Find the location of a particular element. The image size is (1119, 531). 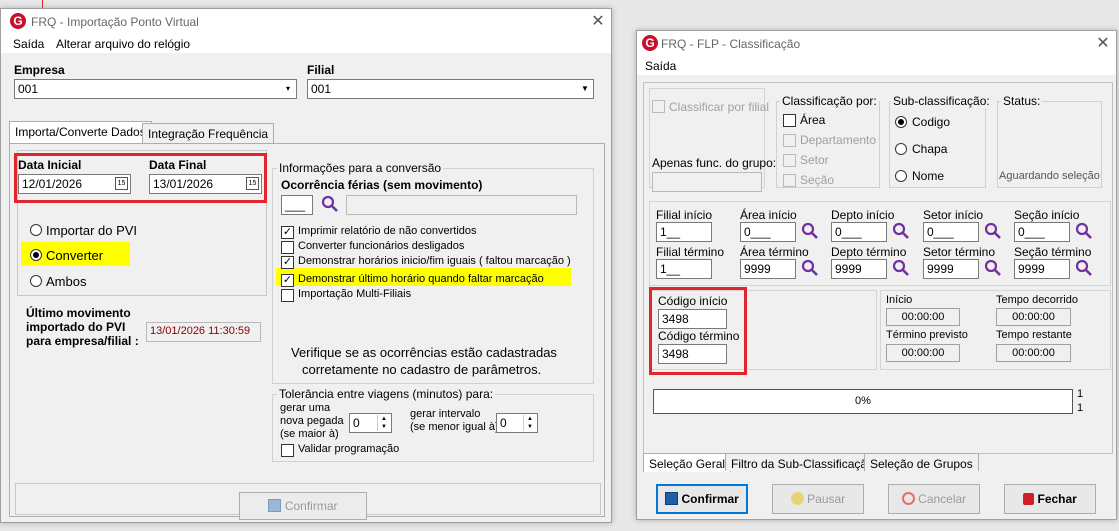

title-bar: G FRQ - Importação Ponto Virtual ✕ is located at coordinates (306, 22).